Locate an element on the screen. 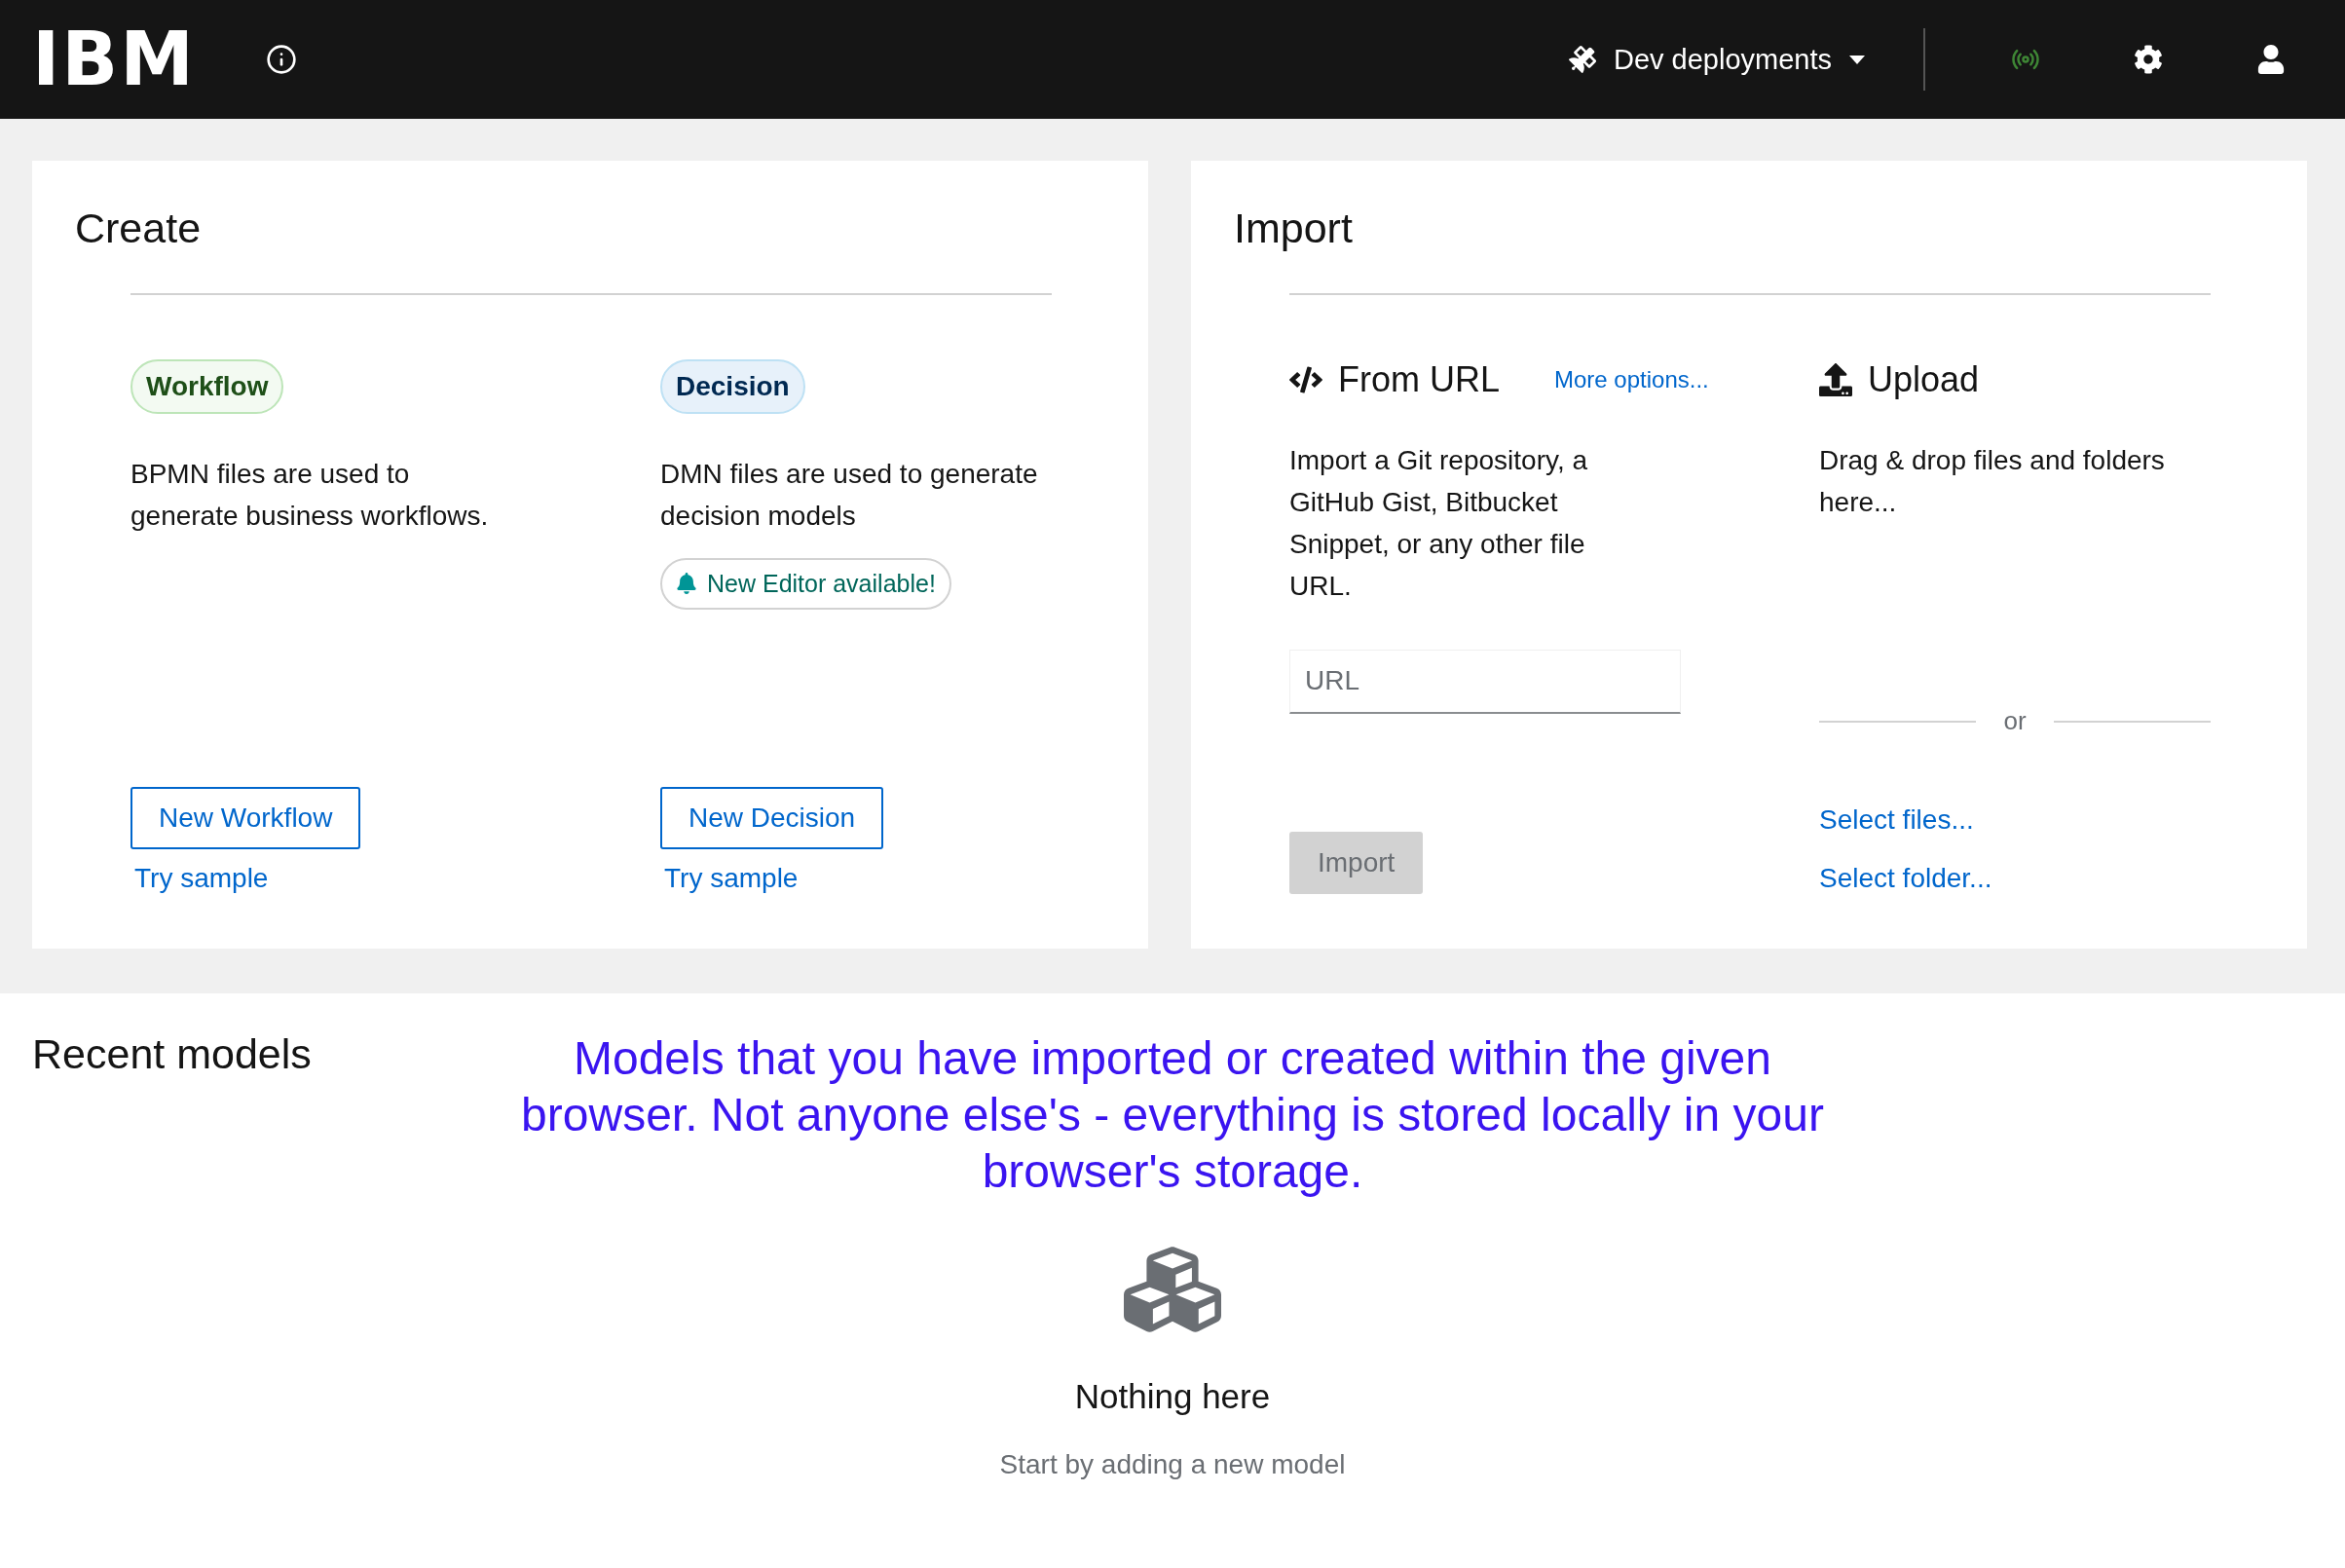 This screenshot has width=2345, height=1568. satellite-icon is located at coordinates (1582, 59).